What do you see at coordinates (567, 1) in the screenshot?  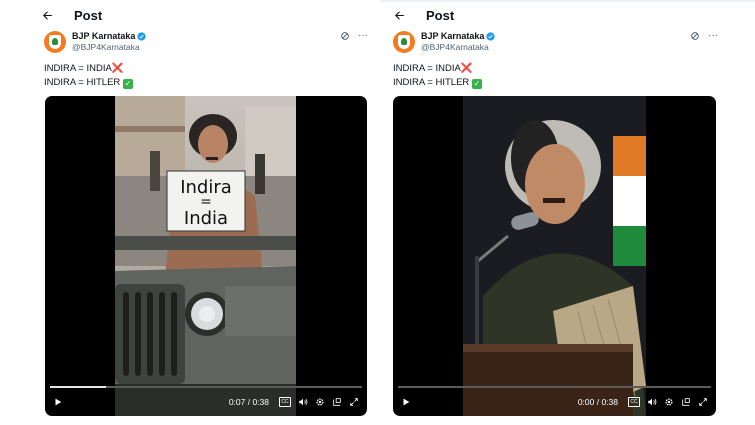 I see `top-divider` at bounding box center [567, 1].